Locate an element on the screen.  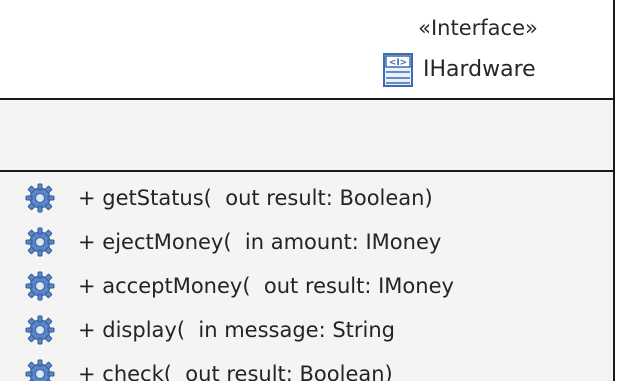
interface-icon: <I> is located at coordinates (398, 70).